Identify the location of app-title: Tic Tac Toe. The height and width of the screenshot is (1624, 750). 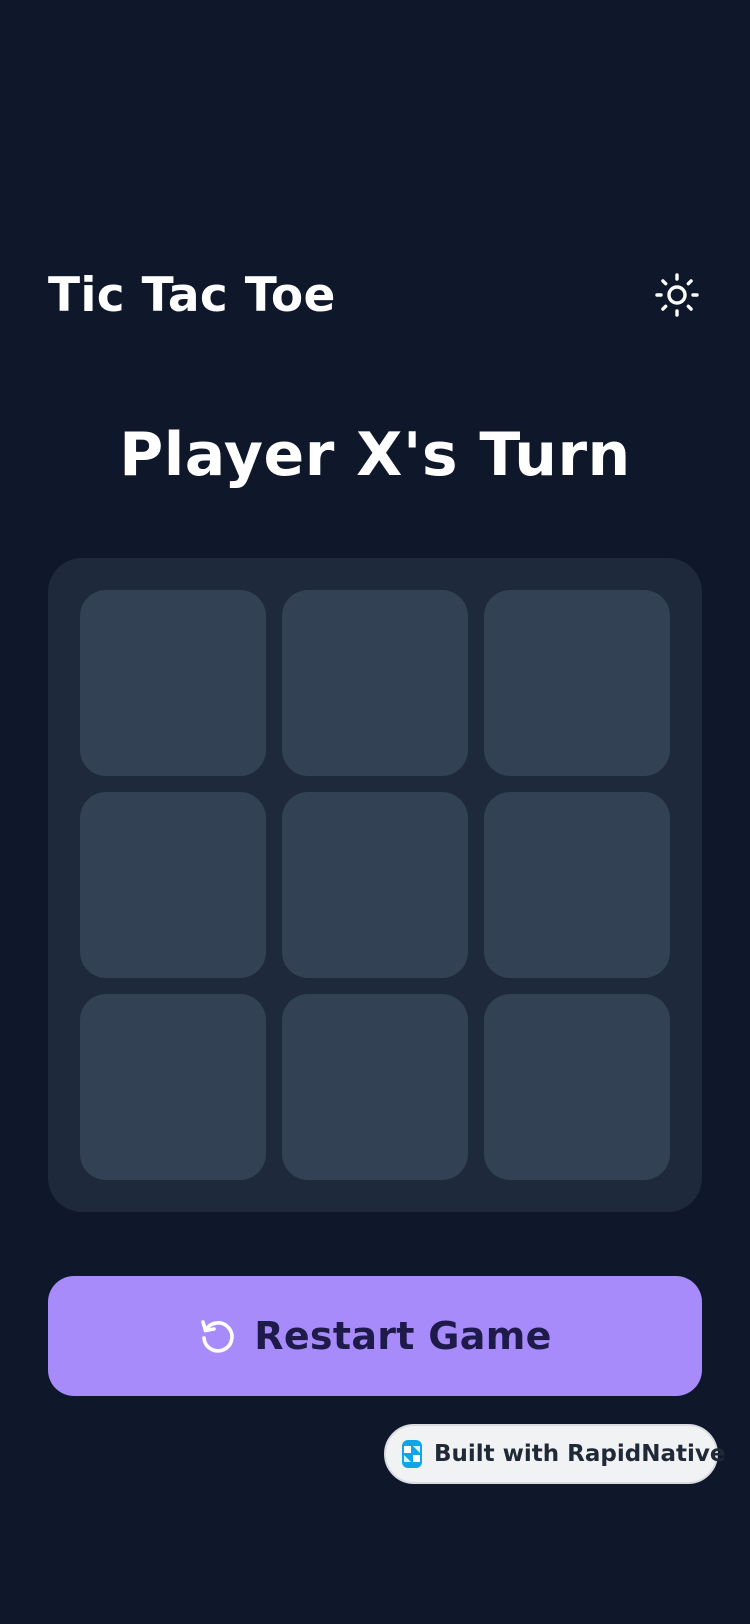
(192, 295).